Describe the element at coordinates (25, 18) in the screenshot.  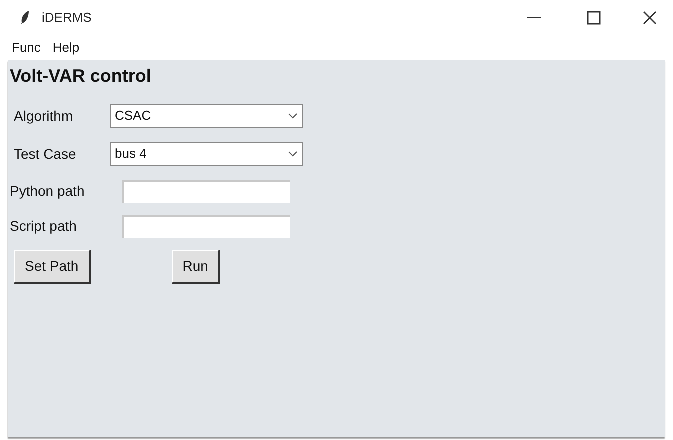
I see `feather-icon` at that location.